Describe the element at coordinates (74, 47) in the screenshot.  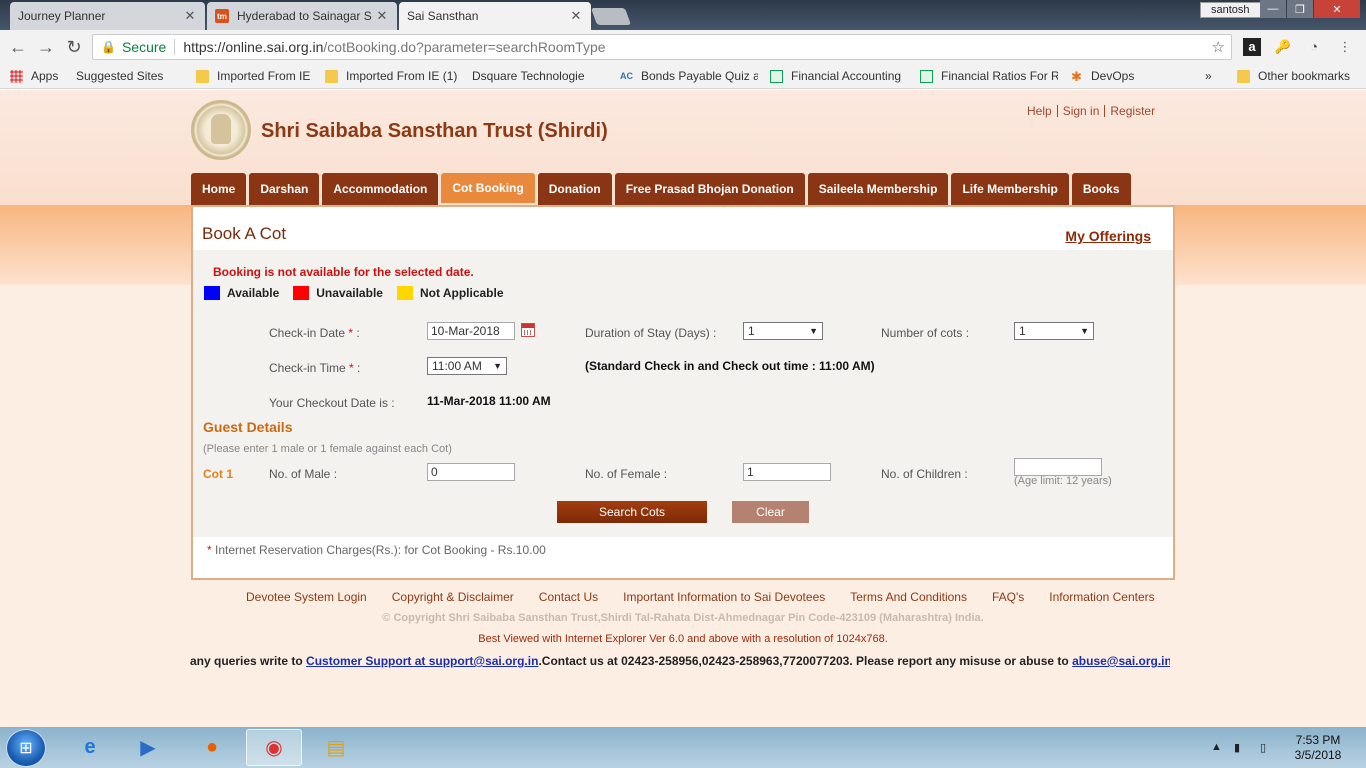
I see `reload-icon: ↻` at that location.